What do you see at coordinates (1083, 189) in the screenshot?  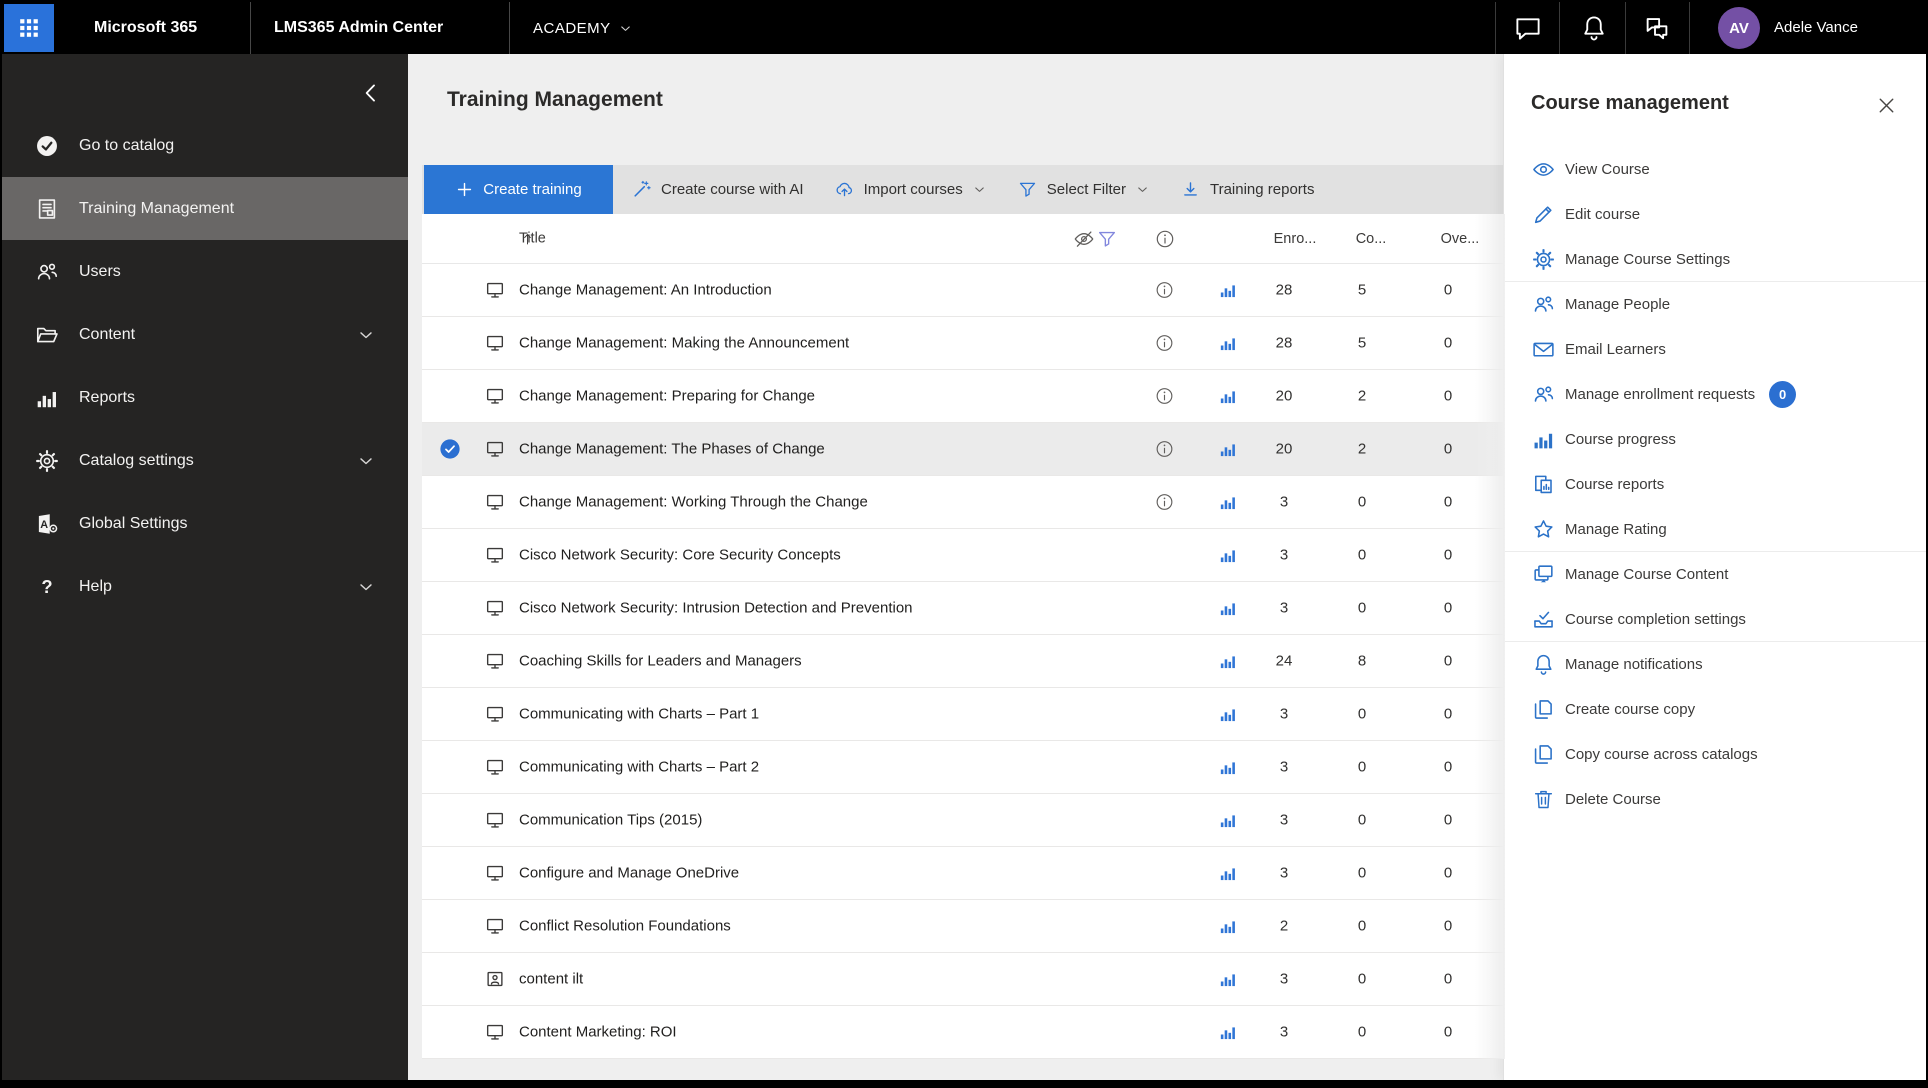 I see `select-filter-button: Select Filter` at bounding box center [1083, 189].